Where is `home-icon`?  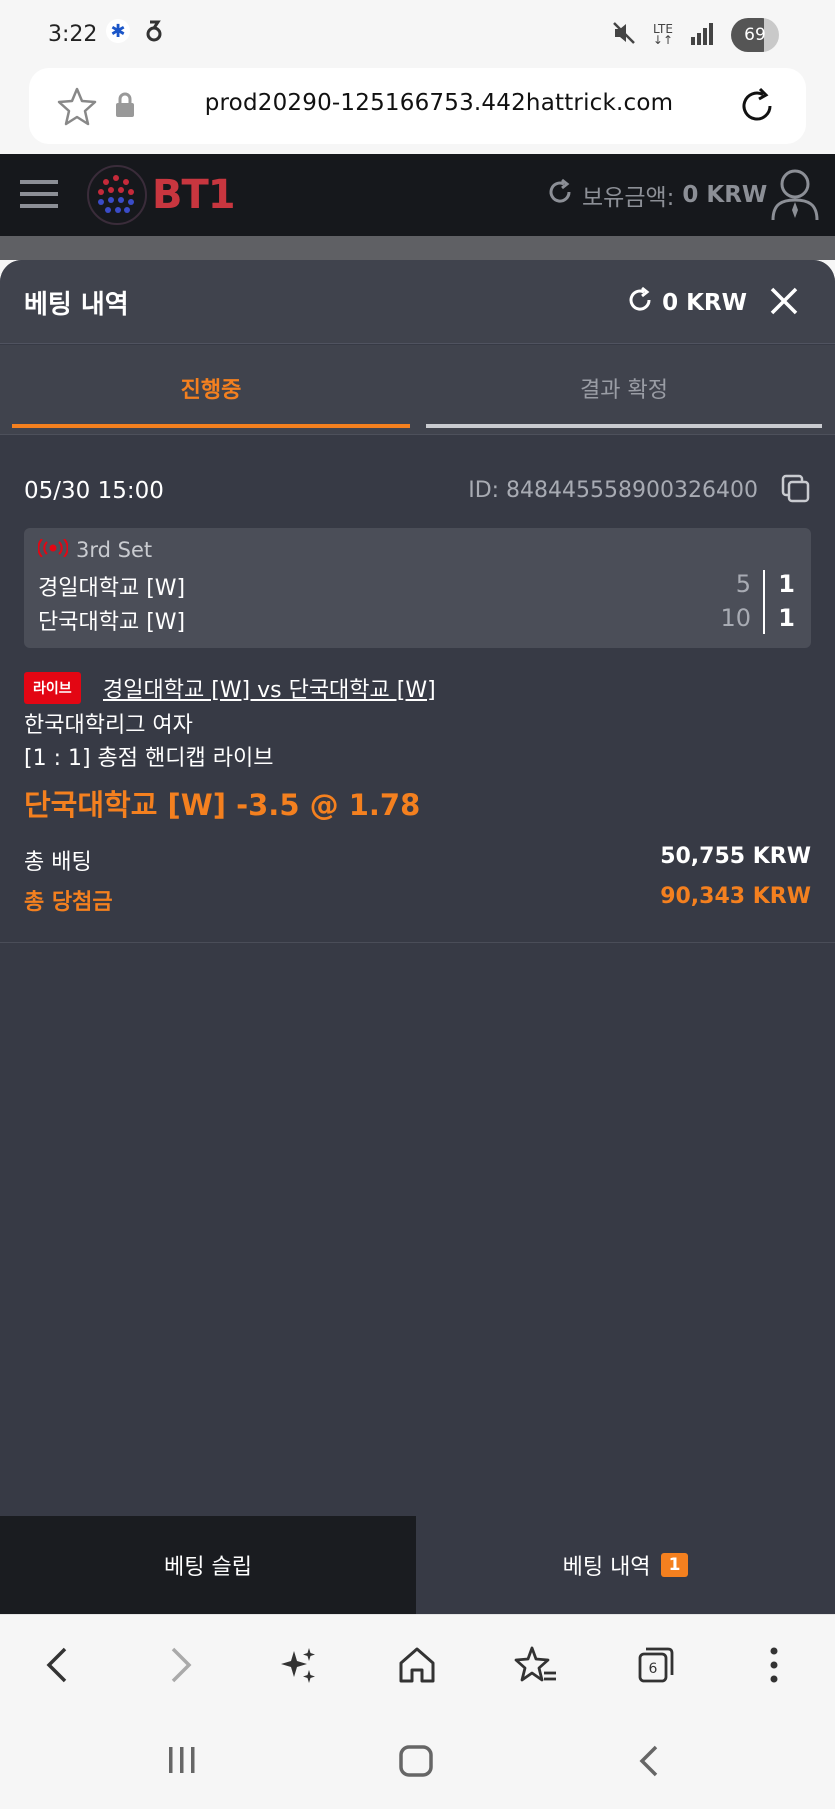
home-icon is located at coordinates (417, 1665).